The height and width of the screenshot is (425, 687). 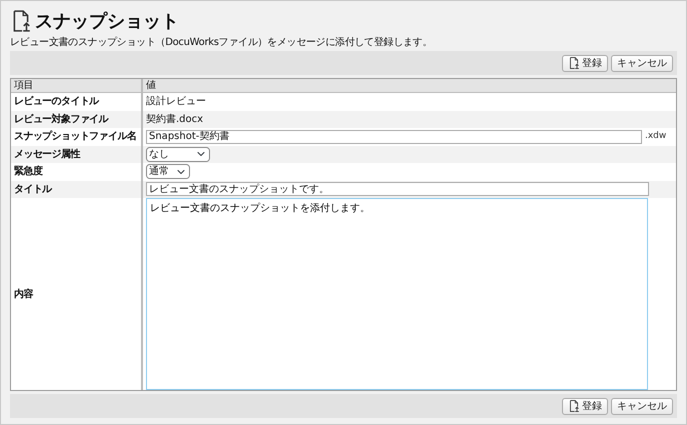 What do you see at coordinates (176, 102) in the screenshot?
I see `field-value: 設計レビュー` at bounding box center [176, 102].